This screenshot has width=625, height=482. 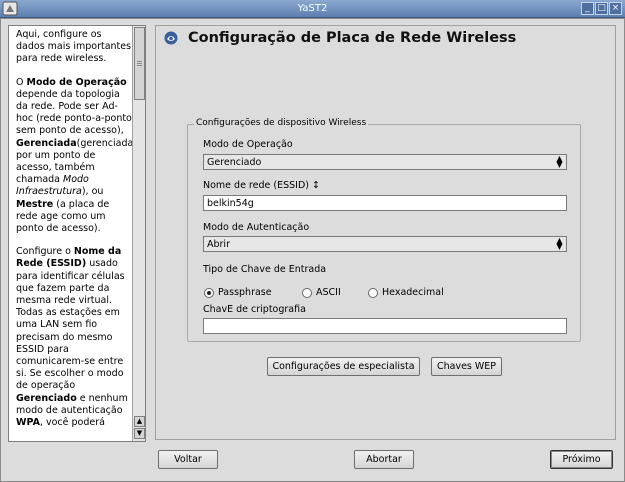 What do you see at coordinates (581, 459) in the screenshot?
I see `next-button: Próximo` at bounding box center [581, 459].